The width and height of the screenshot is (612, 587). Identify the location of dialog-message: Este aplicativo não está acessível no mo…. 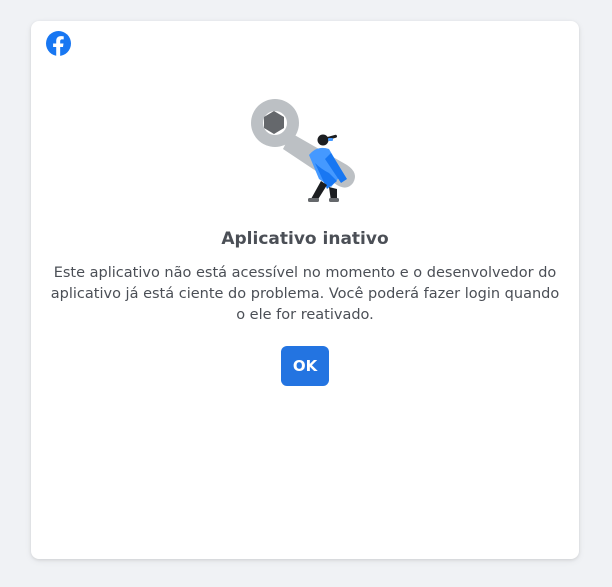
(305, 294).